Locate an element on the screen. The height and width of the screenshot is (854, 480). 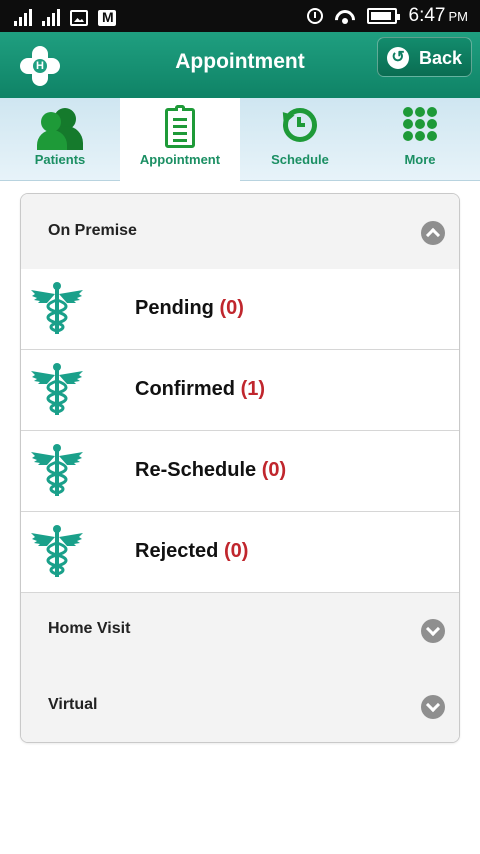
section-header-home-visit: Home Visit is located at coordinates (240, 631).